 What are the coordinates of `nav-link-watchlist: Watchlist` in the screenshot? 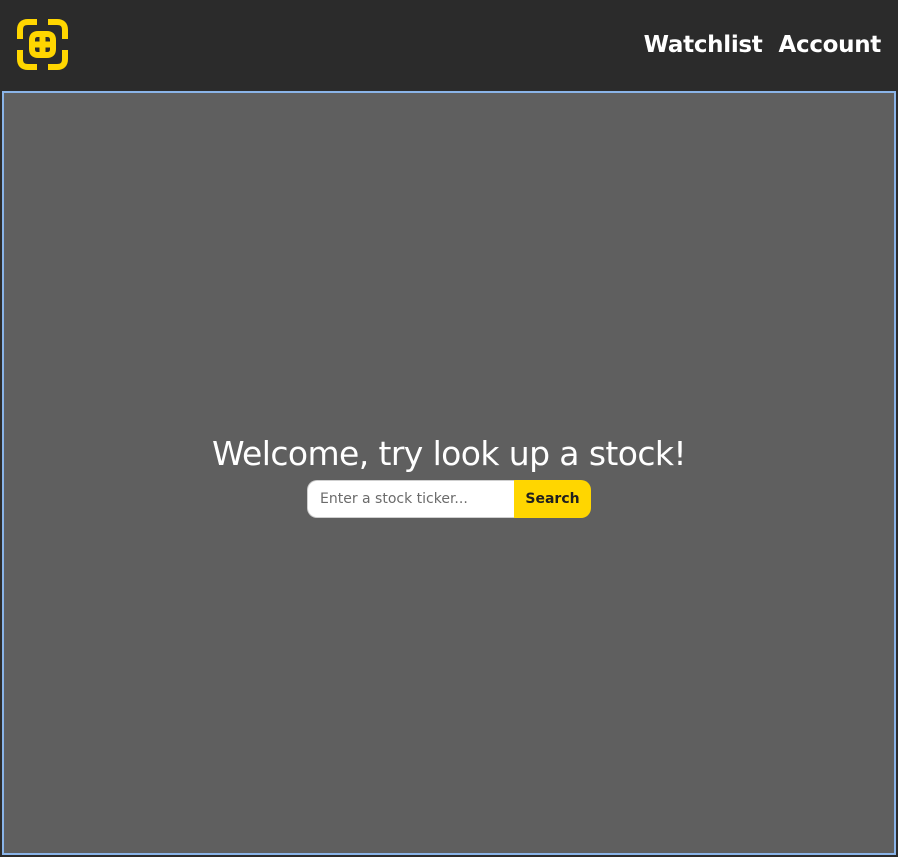 It's located at (703, 45).